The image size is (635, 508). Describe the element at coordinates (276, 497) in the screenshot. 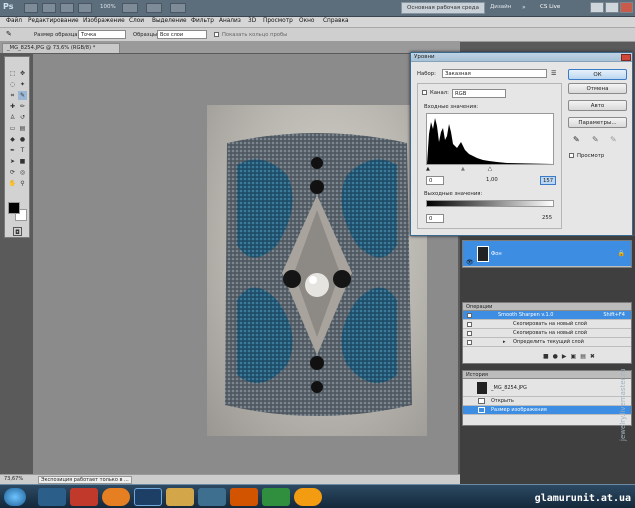

I see `torrent-icon` at that location.